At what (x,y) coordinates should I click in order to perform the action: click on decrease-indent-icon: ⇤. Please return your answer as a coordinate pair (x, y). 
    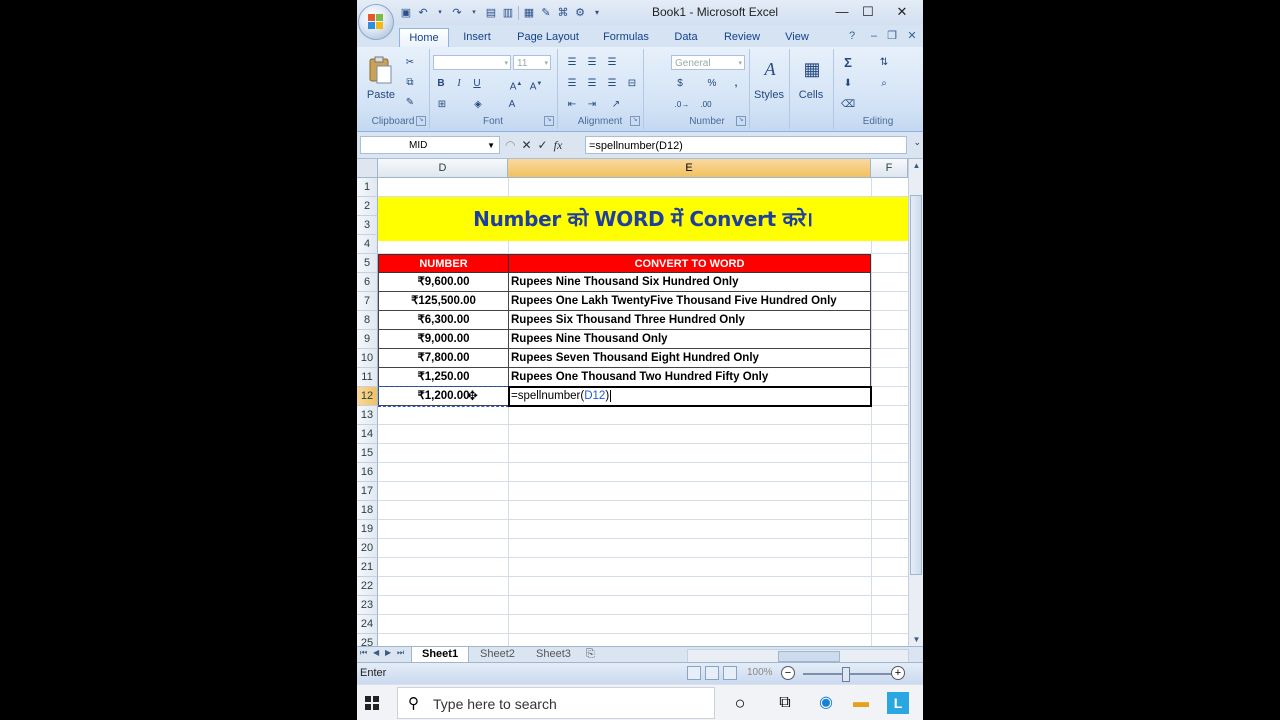
    Looking at the image, I should click on (572, 105).